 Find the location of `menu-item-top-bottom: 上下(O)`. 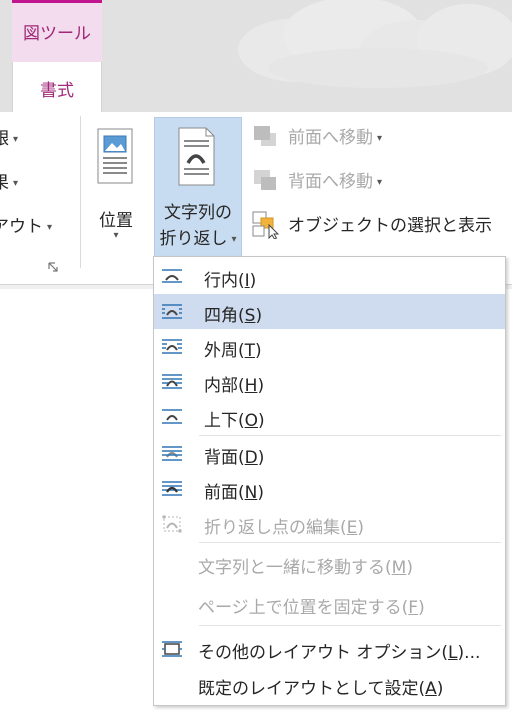

menu-item-top-bottom: 上下(O) is located at coordinates (329, 416).